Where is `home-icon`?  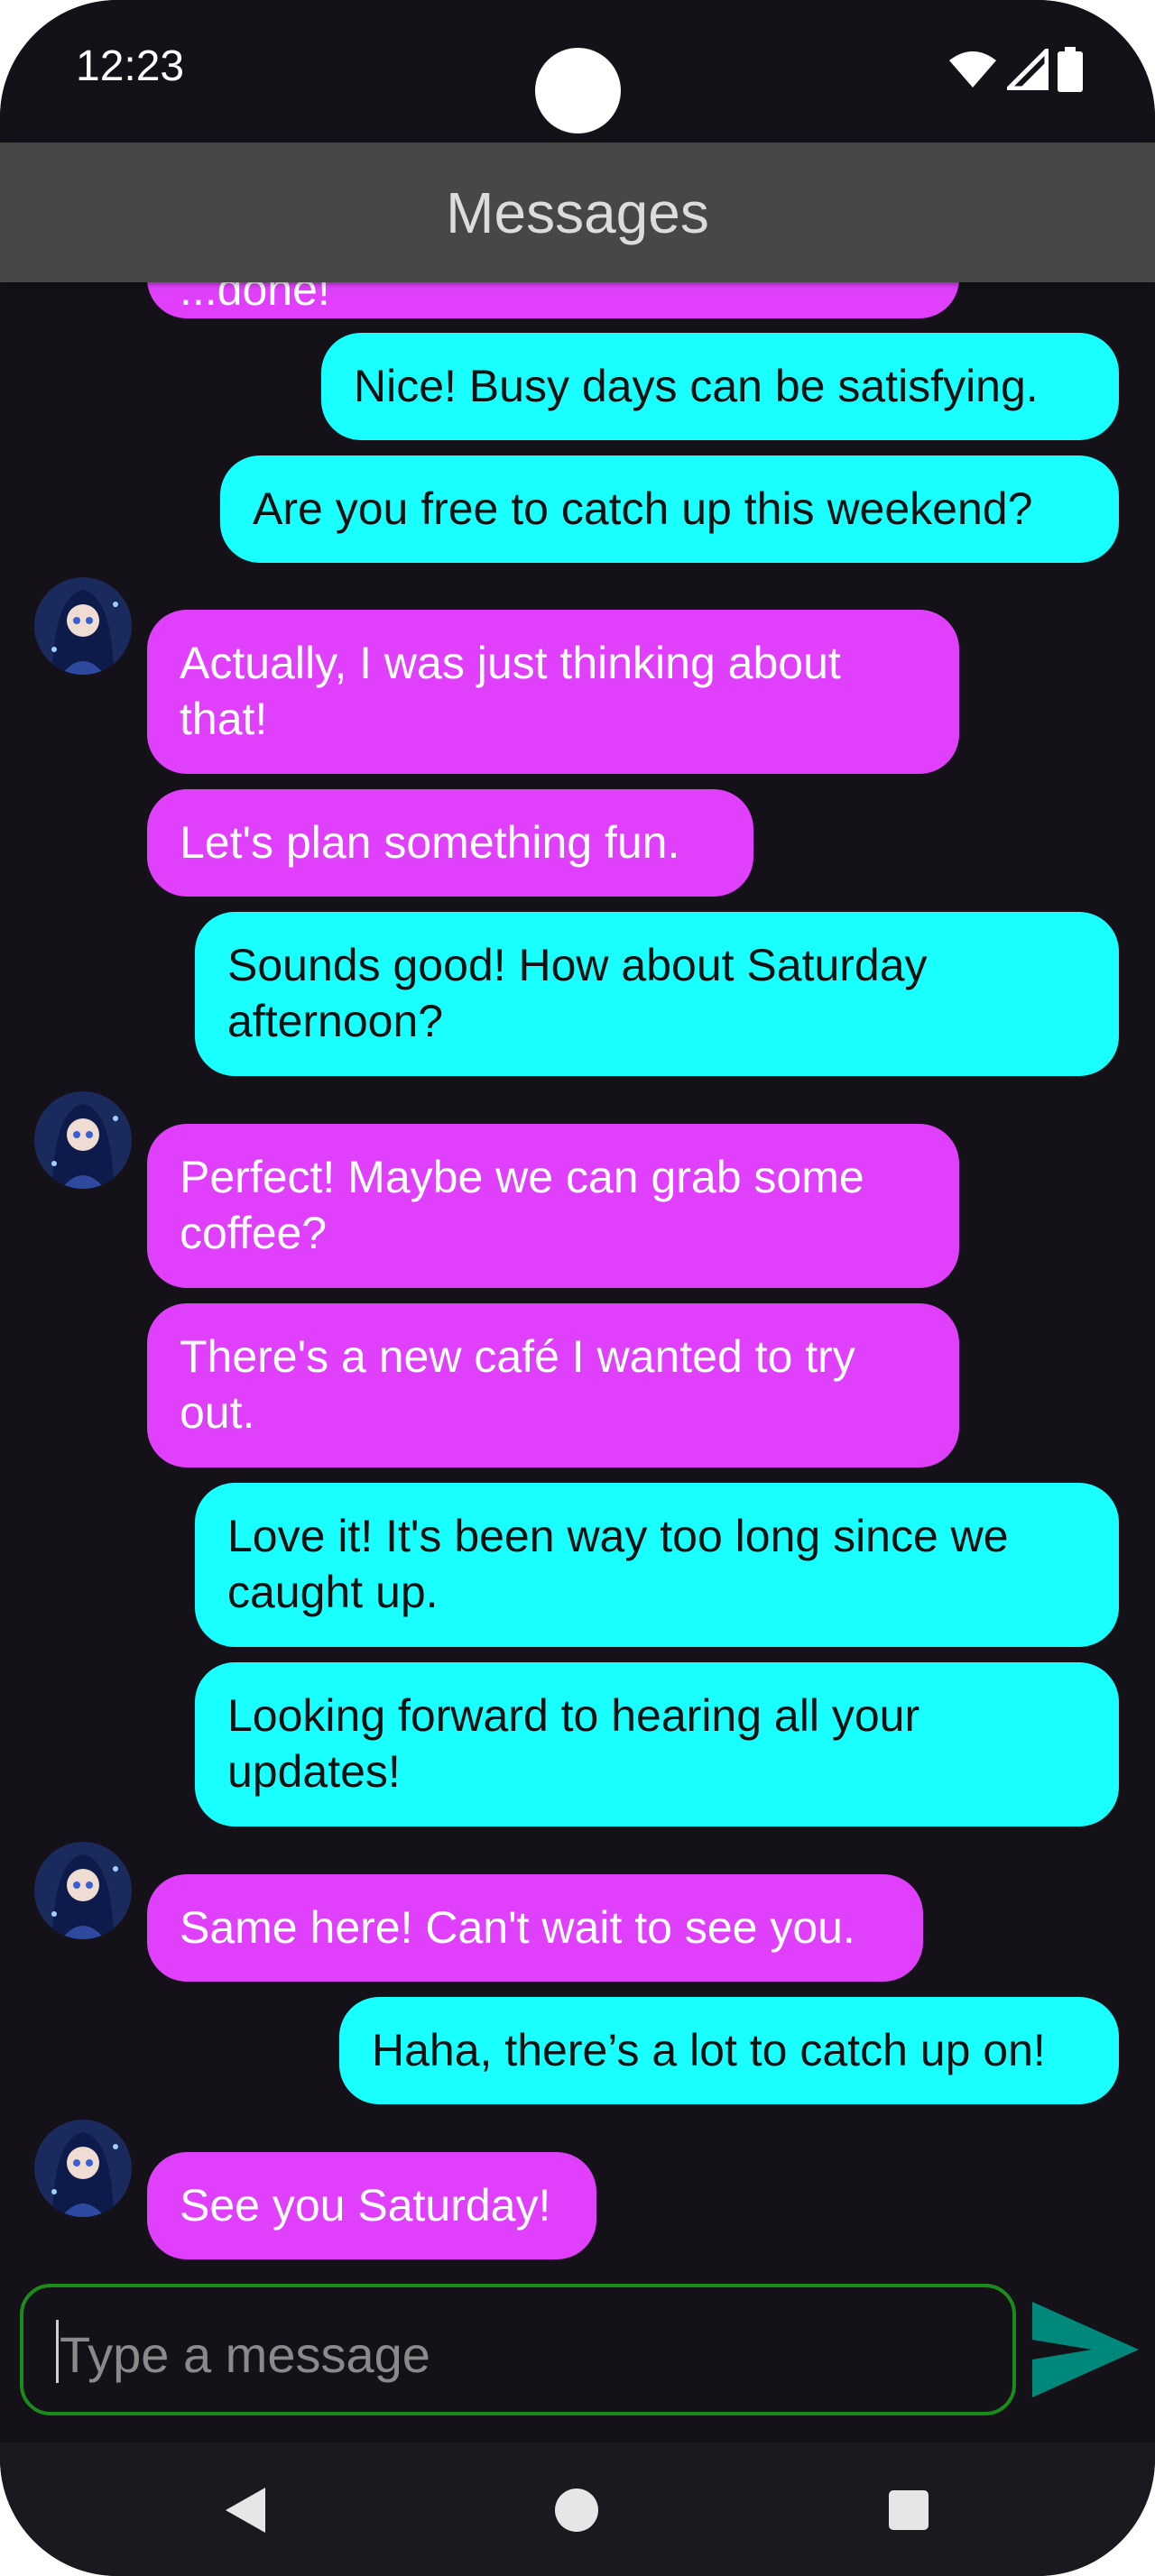 home-icon is located at coordinates (576, 2511).